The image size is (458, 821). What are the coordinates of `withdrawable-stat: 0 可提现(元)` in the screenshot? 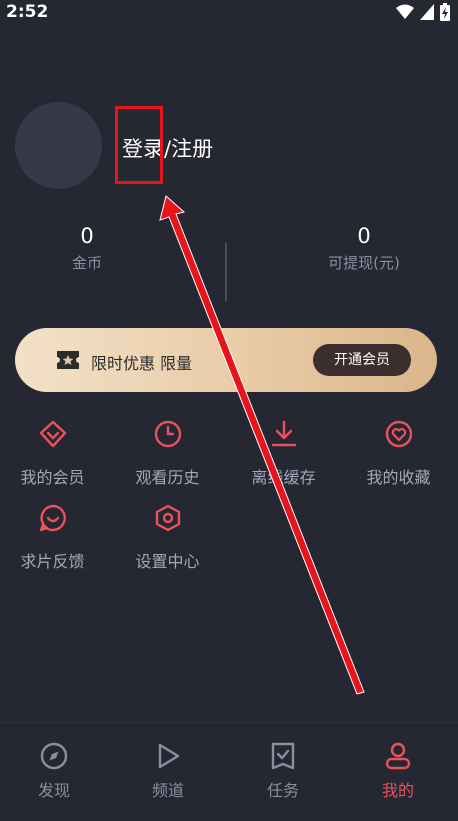 It's located at (364, 247).